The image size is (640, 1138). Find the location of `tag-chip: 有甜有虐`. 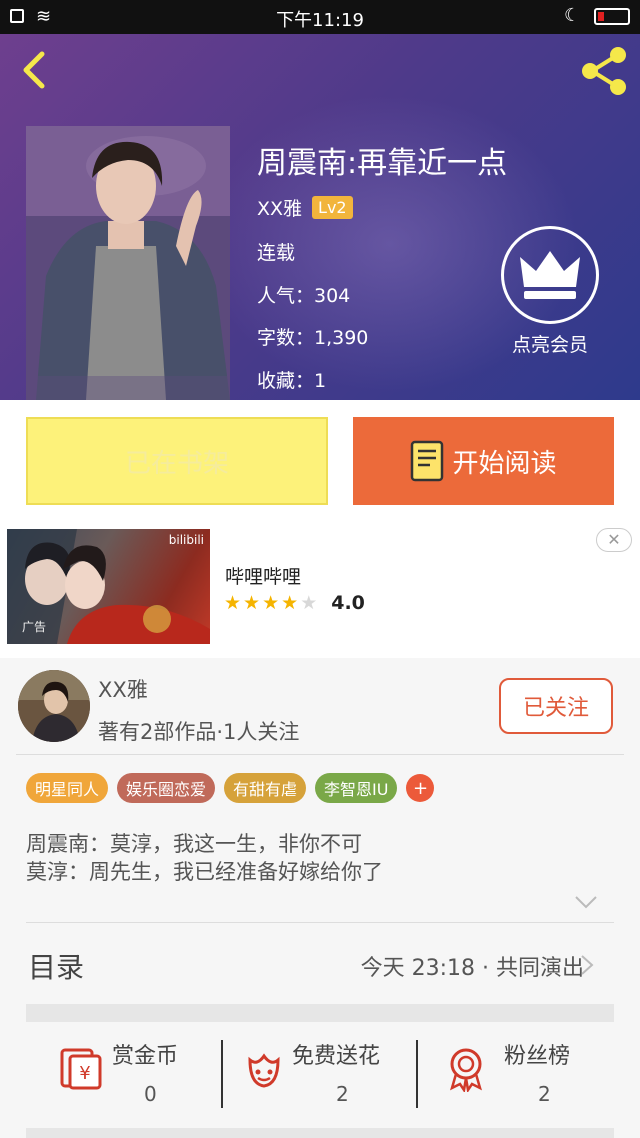

tag-chip: 有甜有虐 is located at coordinates (265, 788).